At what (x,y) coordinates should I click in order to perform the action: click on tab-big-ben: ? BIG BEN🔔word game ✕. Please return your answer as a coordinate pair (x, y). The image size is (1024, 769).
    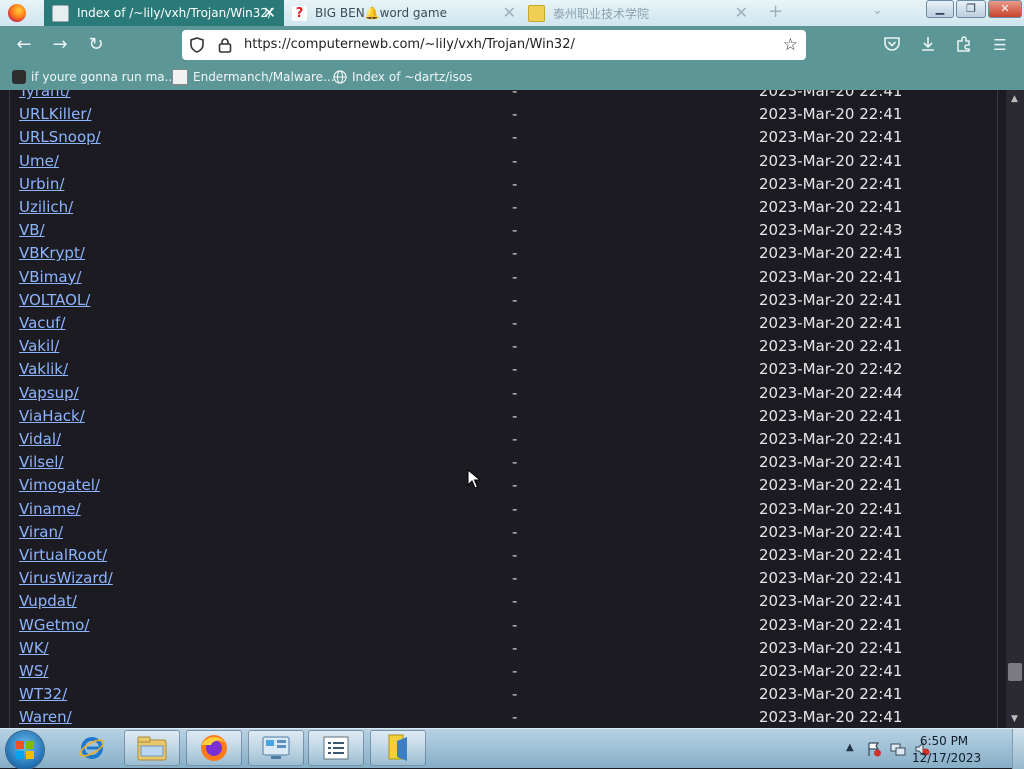
    Looking at the image, I should click on (400, 13).